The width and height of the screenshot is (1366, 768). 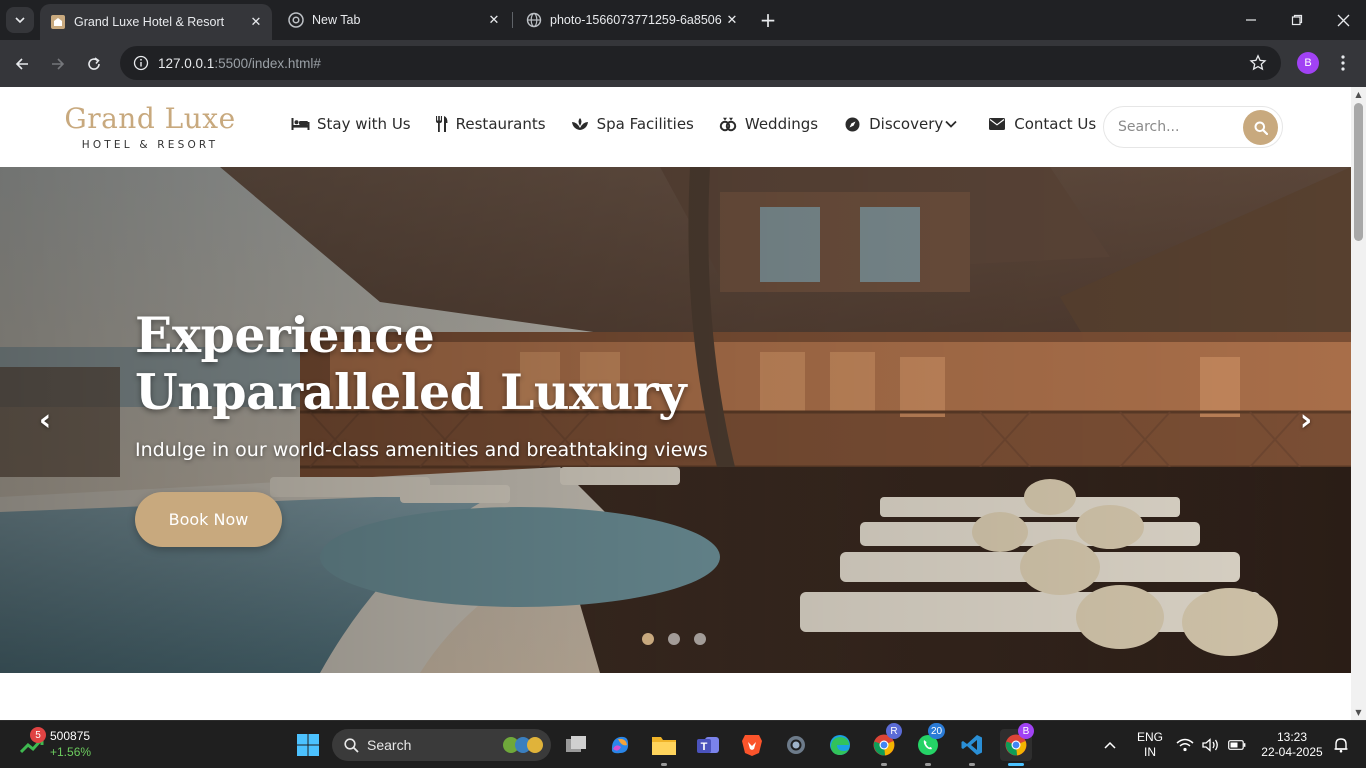 What do you see at coordinates (899, 124) in the screenshot?
I see `nav-discovery: Discovery` at bounding box center [899, 124].